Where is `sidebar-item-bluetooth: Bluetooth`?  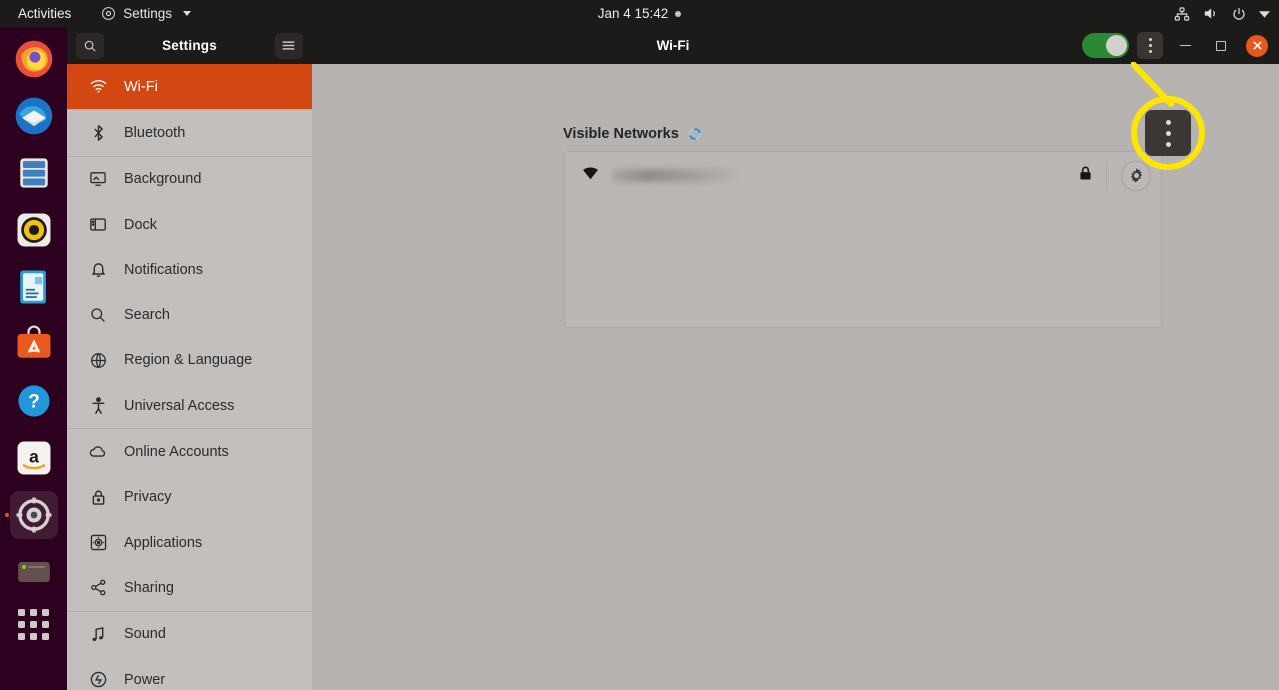 sidebar-item-bluetooth: Bluetooth is located at coordinates (189, 132).